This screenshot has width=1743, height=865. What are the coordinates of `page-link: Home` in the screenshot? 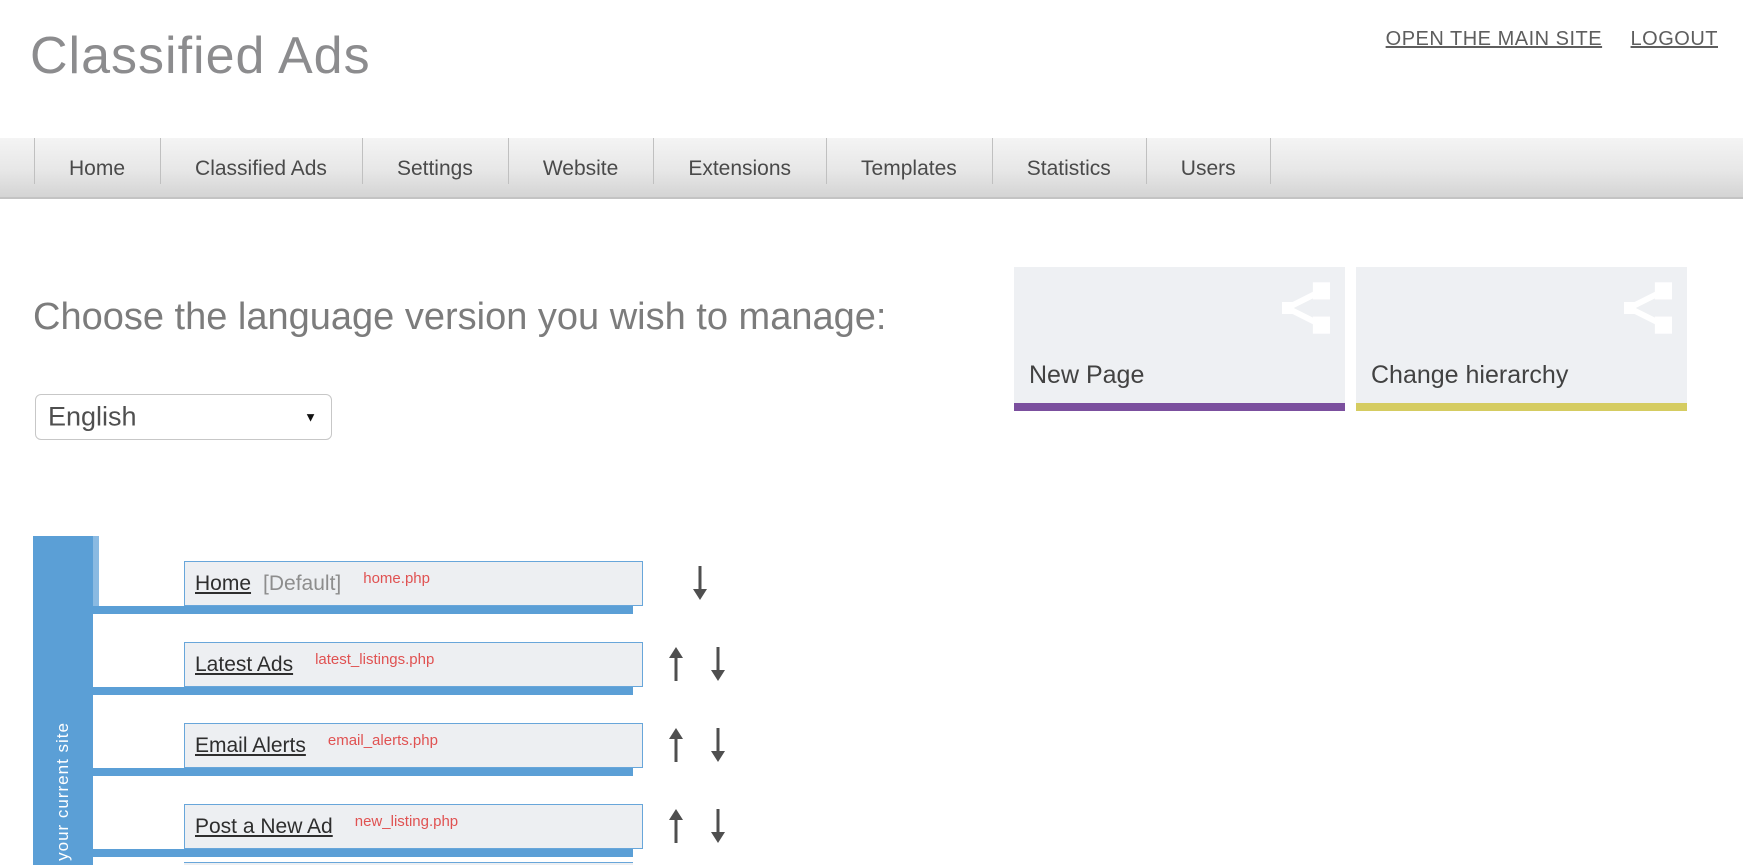 It's located at (223, 583).